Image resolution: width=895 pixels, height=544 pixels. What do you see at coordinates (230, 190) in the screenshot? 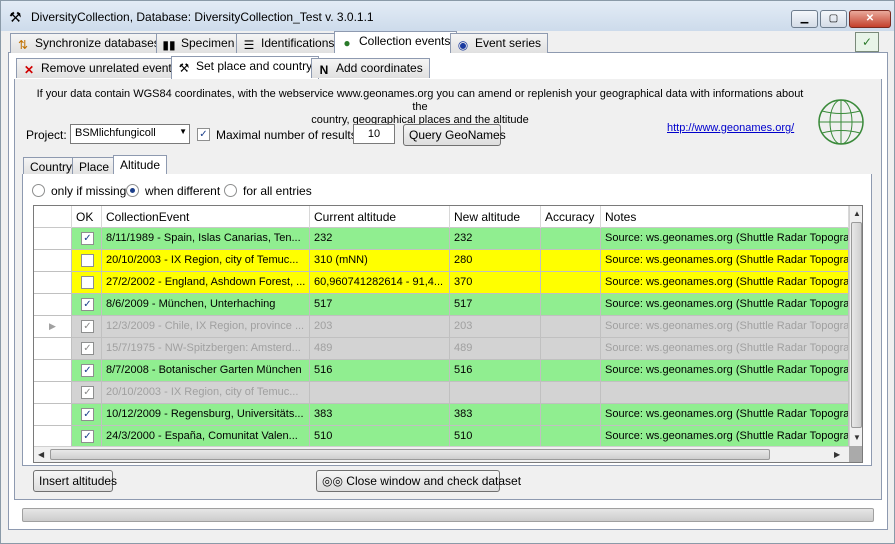
I see `radio-for-all-entries` at bounding box center [230, 190].